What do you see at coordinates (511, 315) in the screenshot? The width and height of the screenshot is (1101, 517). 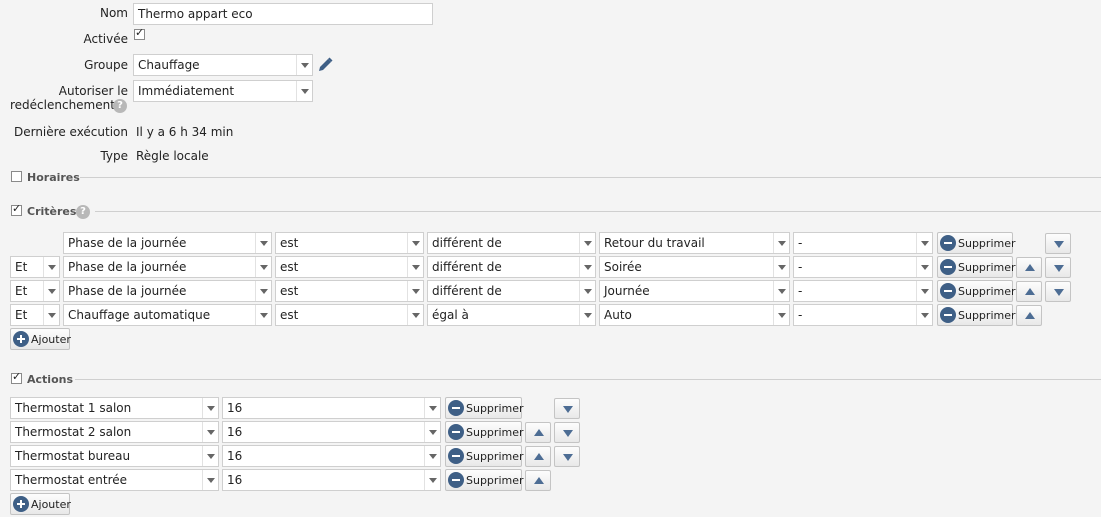 I see `criterion-comparator-select: égal à` at bounding box center [511, 315].